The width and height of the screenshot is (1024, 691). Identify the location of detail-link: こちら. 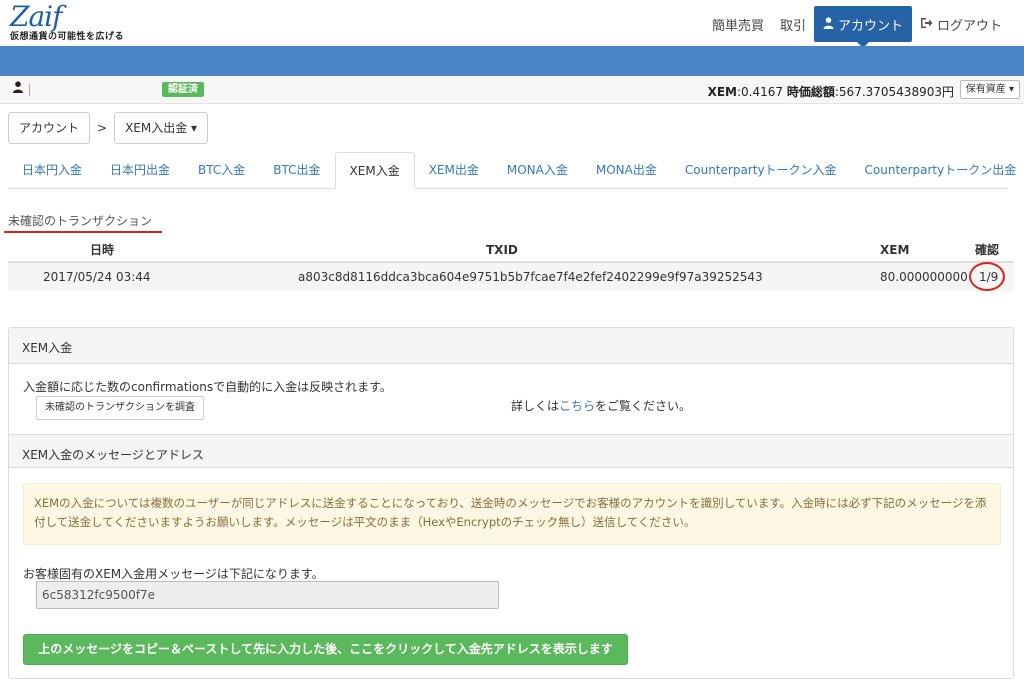
(577, 406).